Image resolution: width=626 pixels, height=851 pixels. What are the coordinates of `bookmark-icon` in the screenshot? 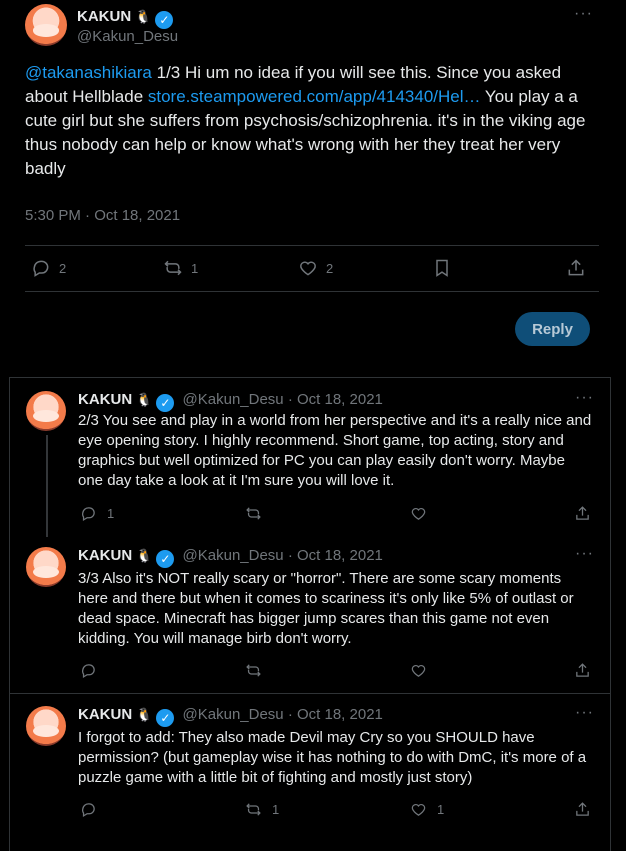 It's located at (442, 268).